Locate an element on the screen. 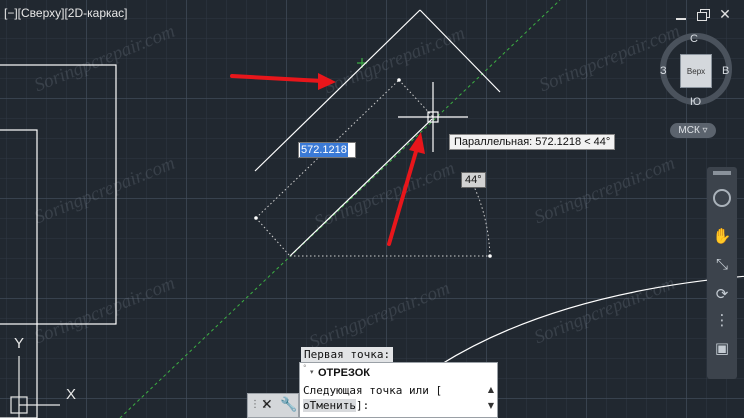 Image resolution: width=744 pixels, height=418 pixels. command-line-text: Следующая точка или [ is located at coordinates (373, 390).